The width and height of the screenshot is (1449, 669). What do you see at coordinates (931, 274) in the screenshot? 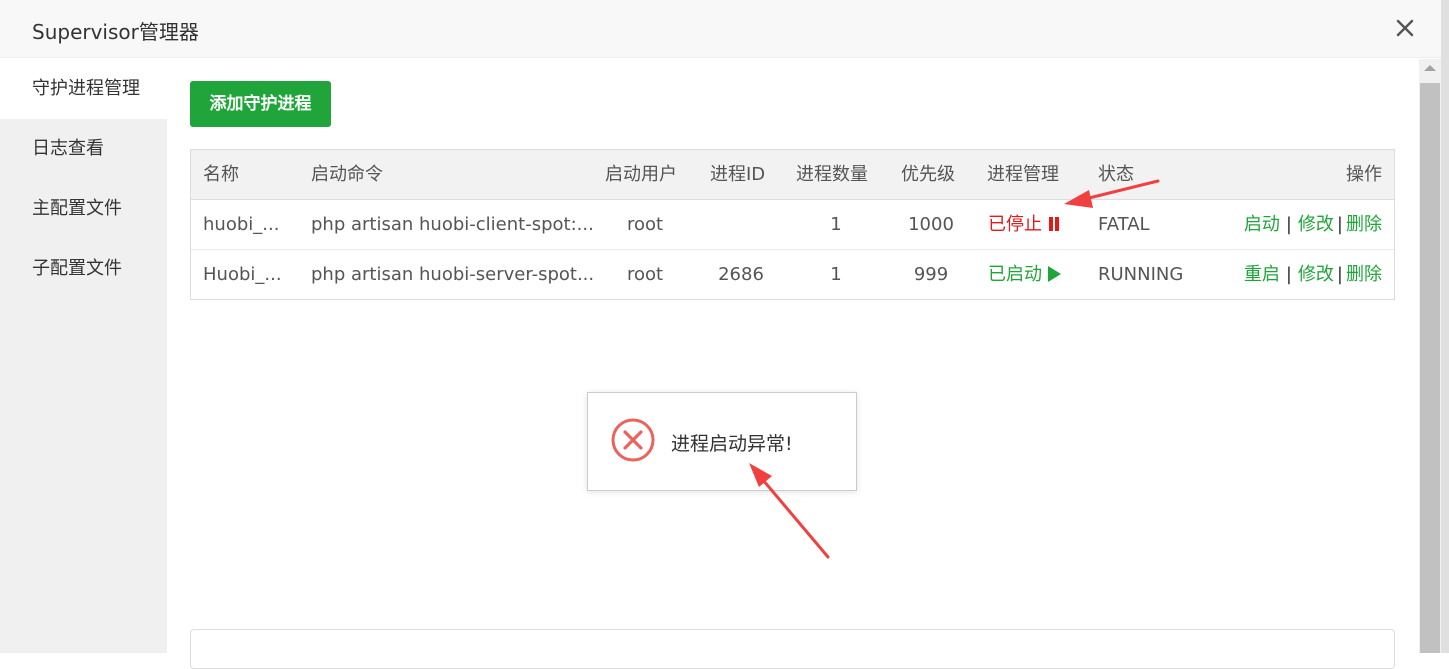
I see `process-priority: 999` at bounding box center [931, 274].